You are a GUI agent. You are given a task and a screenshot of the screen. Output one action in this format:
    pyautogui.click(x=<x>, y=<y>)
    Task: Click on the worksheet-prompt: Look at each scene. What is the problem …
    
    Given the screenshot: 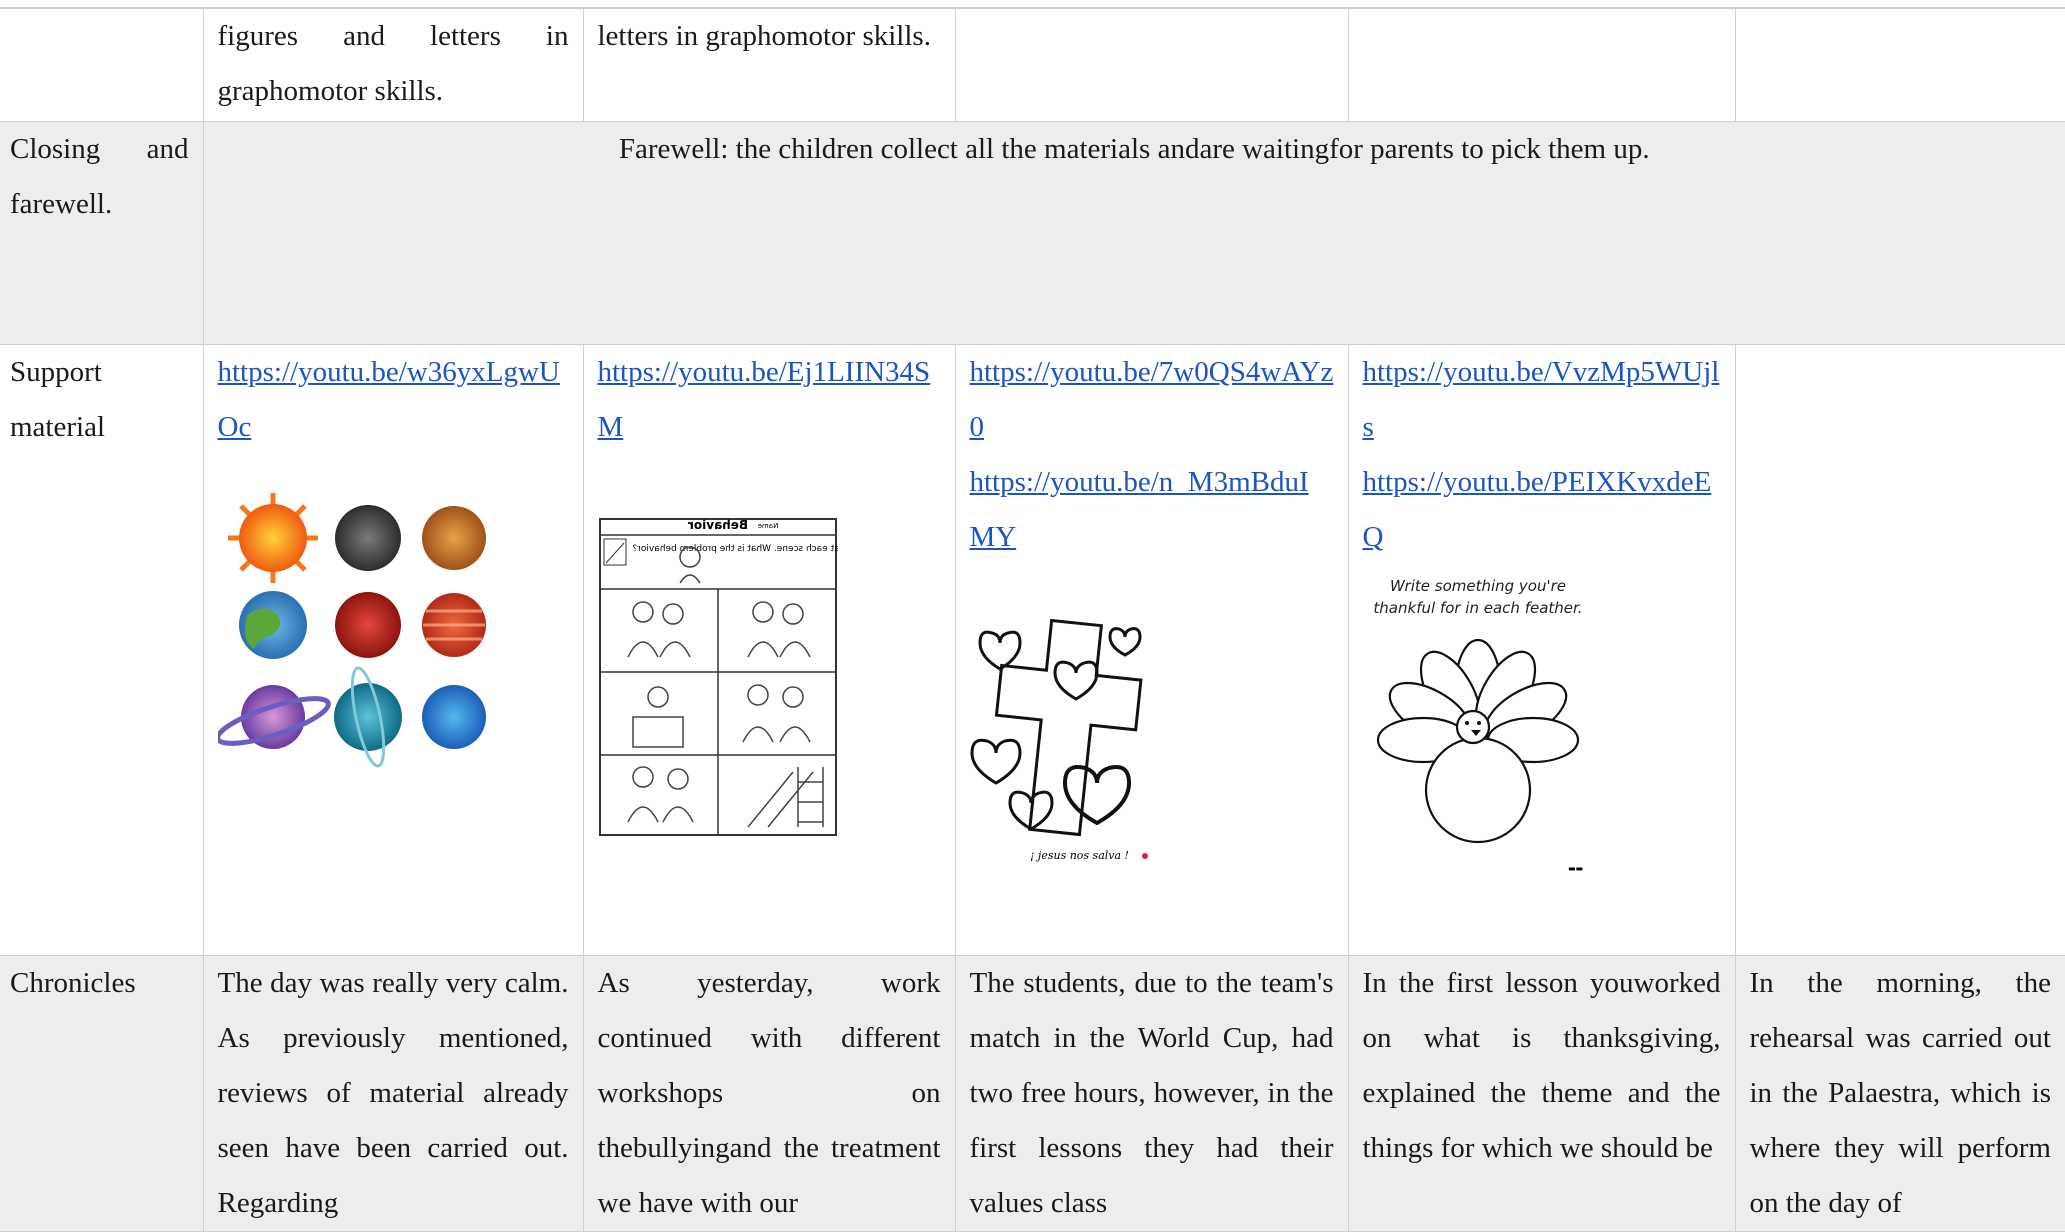 What is the action you would take?
    pyautogui.click(x=735, y=549)
    